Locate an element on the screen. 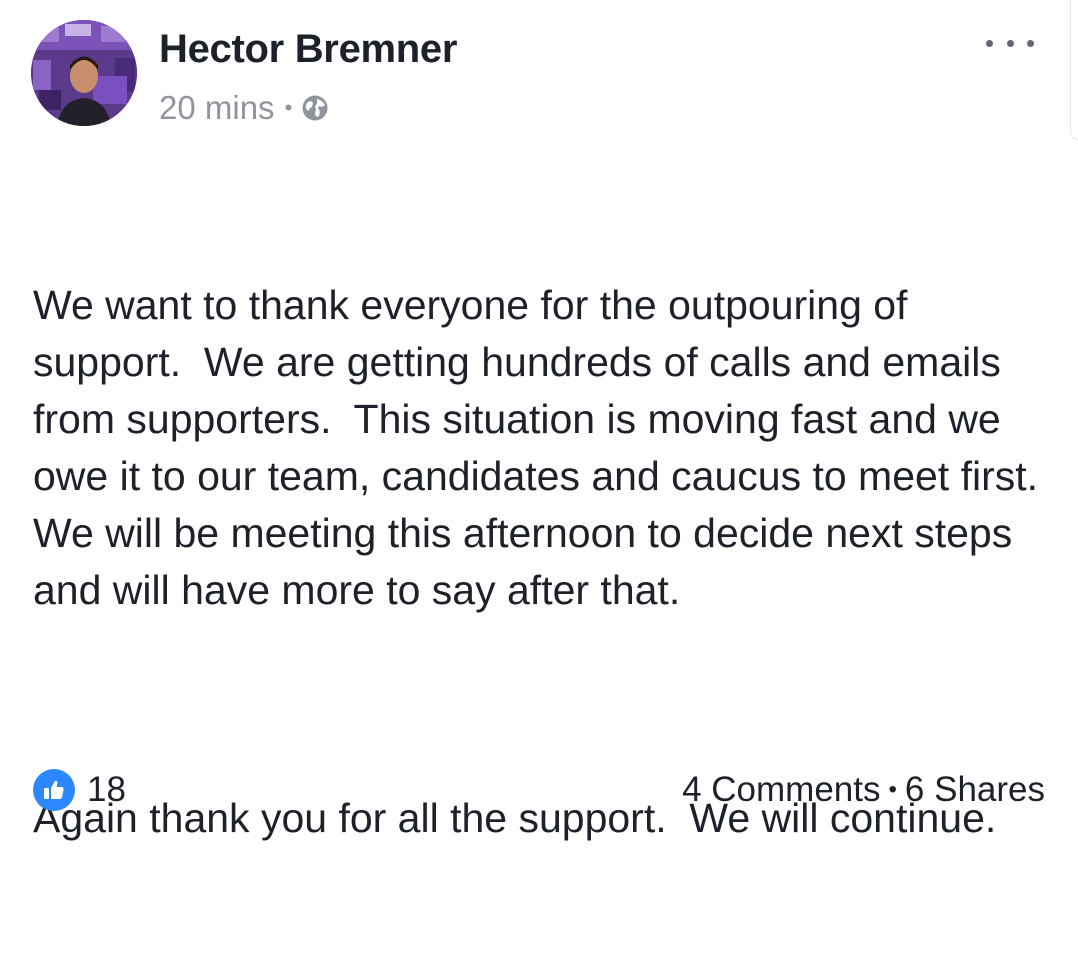 This screenshot has height=961, width=1078. author-name: Hector Bremner is located at coordinates (308, 49).